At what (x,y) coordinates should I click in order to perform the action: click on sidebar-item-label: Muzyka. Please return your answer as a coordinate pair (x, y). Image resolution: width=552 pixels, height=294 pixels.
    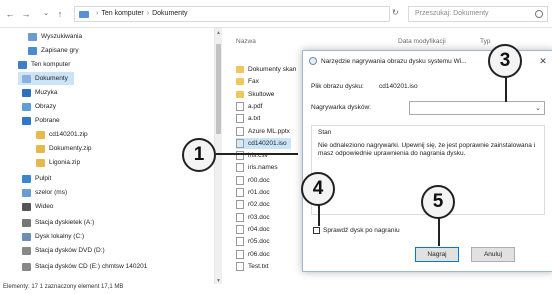
    Looking at the image, I should click on (46, 92).